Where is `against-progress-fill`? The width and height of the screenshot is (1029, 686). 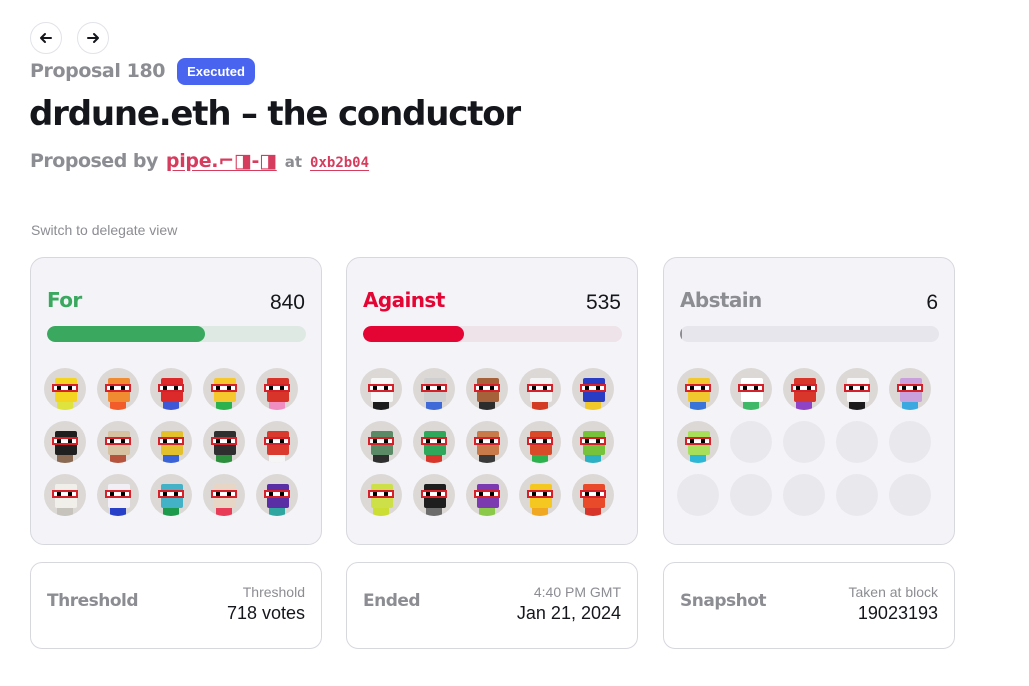 against-progress-fill is located at coordinates (413, 334).